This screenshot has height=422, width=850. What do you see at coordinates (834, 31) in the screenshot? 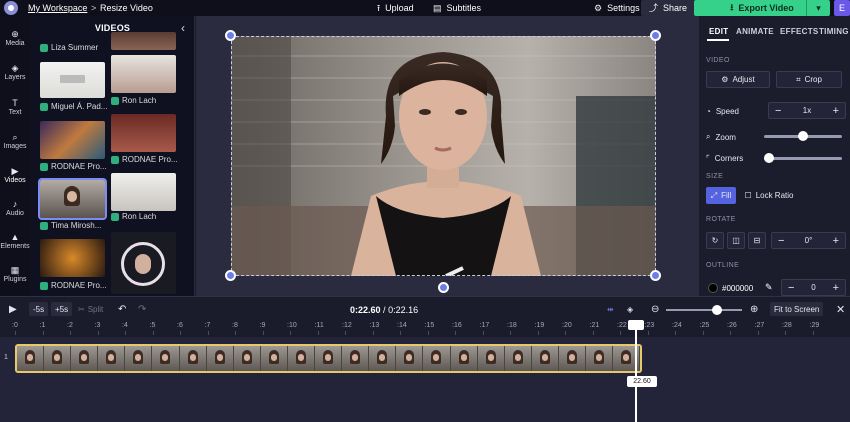
I see `tab-timing: TIMING` at bounding box center [834, 31].